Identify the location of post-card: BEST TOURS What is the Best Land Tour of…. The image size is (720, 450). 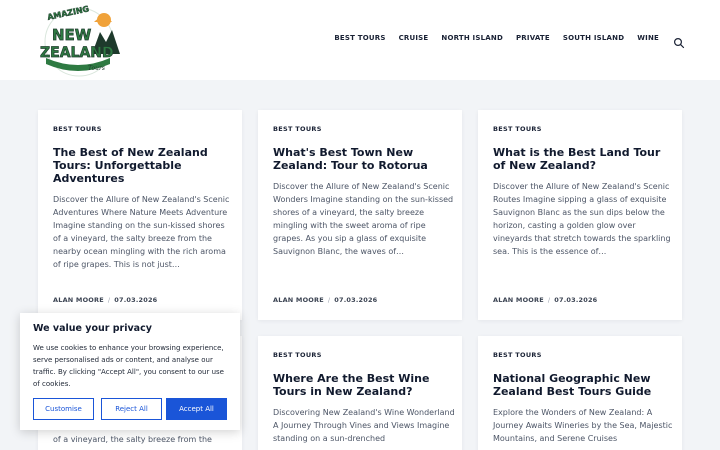
(580, 215).